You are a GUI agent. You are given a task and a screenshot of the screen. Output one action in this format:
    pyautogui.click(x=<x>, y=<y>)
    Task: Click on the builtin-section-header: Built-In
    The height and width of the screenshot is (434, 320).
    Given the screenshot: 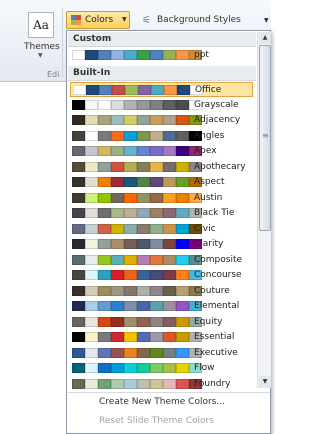 What is the action you would take?
    pyautogui.click(x=162, y=73)
    